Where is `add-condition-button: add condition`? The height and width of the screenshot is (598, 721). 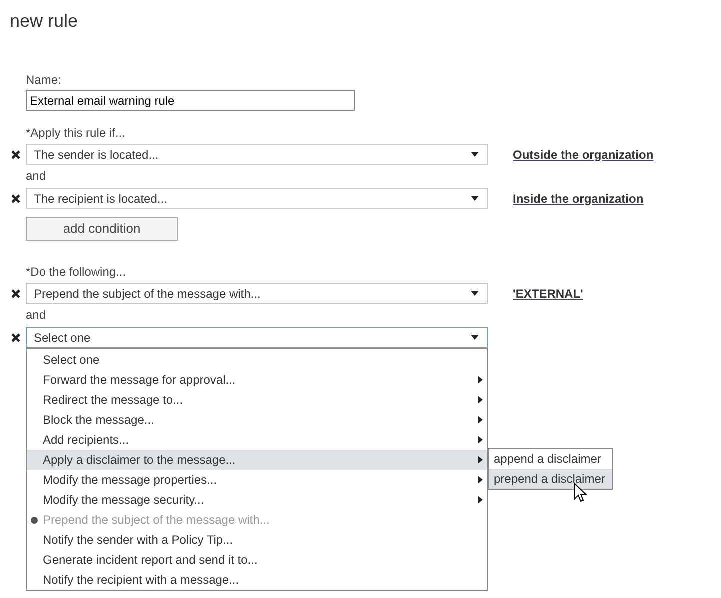 add-condition-button: add condition is located at coordinates (102, 229).